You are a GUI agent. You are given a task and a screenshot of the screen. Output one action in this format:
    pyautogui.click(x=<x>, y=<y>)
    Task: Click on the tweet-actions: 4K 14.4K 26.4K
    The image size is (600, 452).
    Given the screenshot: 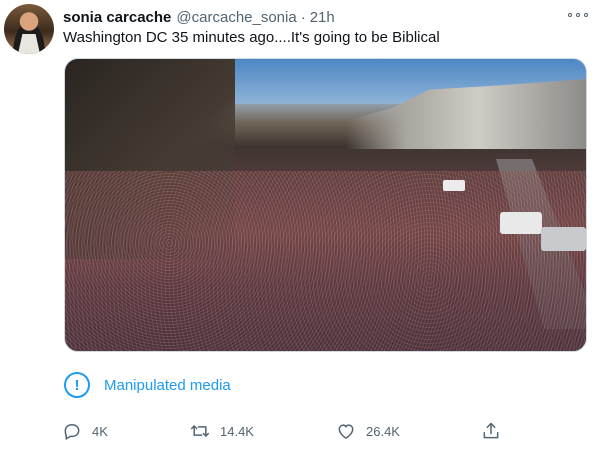 What is the action you would take?
    pyautogui.click(x=282, y=431)
    